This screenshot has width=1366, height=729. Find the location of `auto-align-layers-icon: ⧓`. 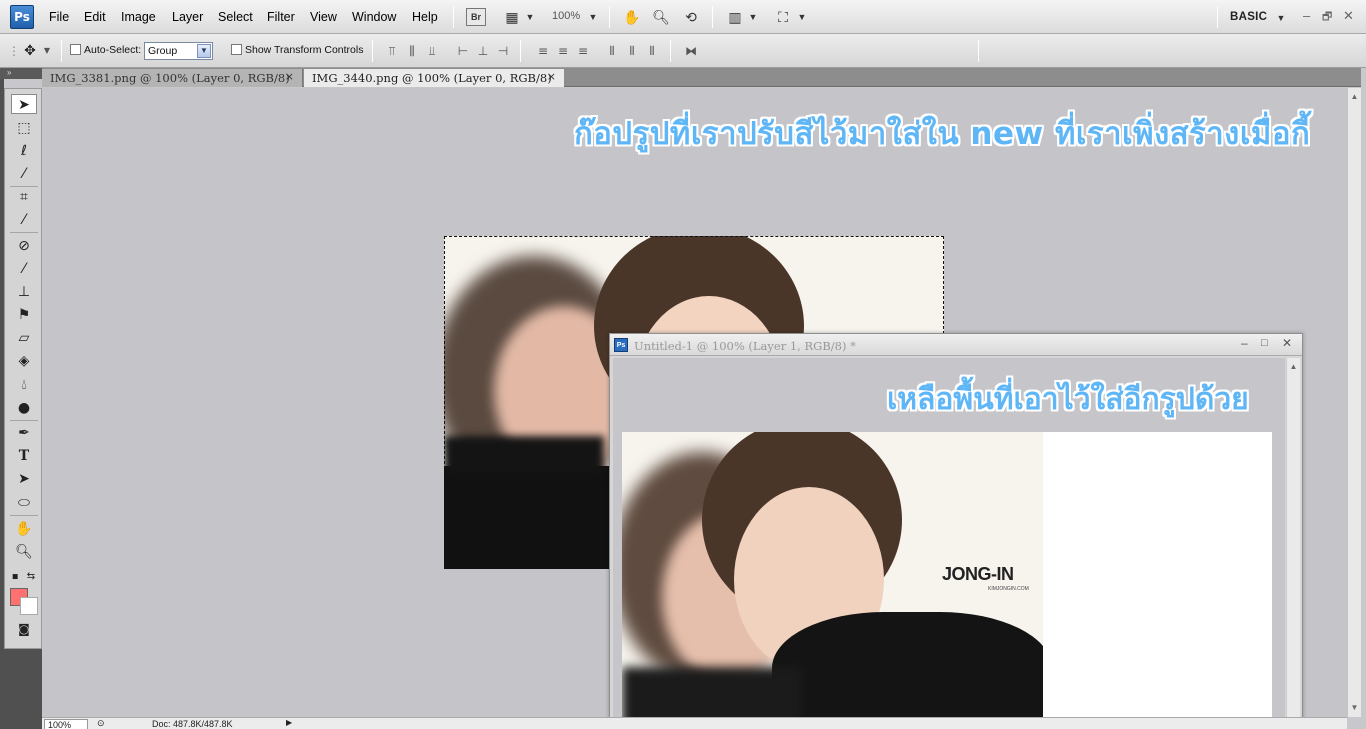

auto-align-layers-icon: ⧓ is located at coordinates (691, 51).